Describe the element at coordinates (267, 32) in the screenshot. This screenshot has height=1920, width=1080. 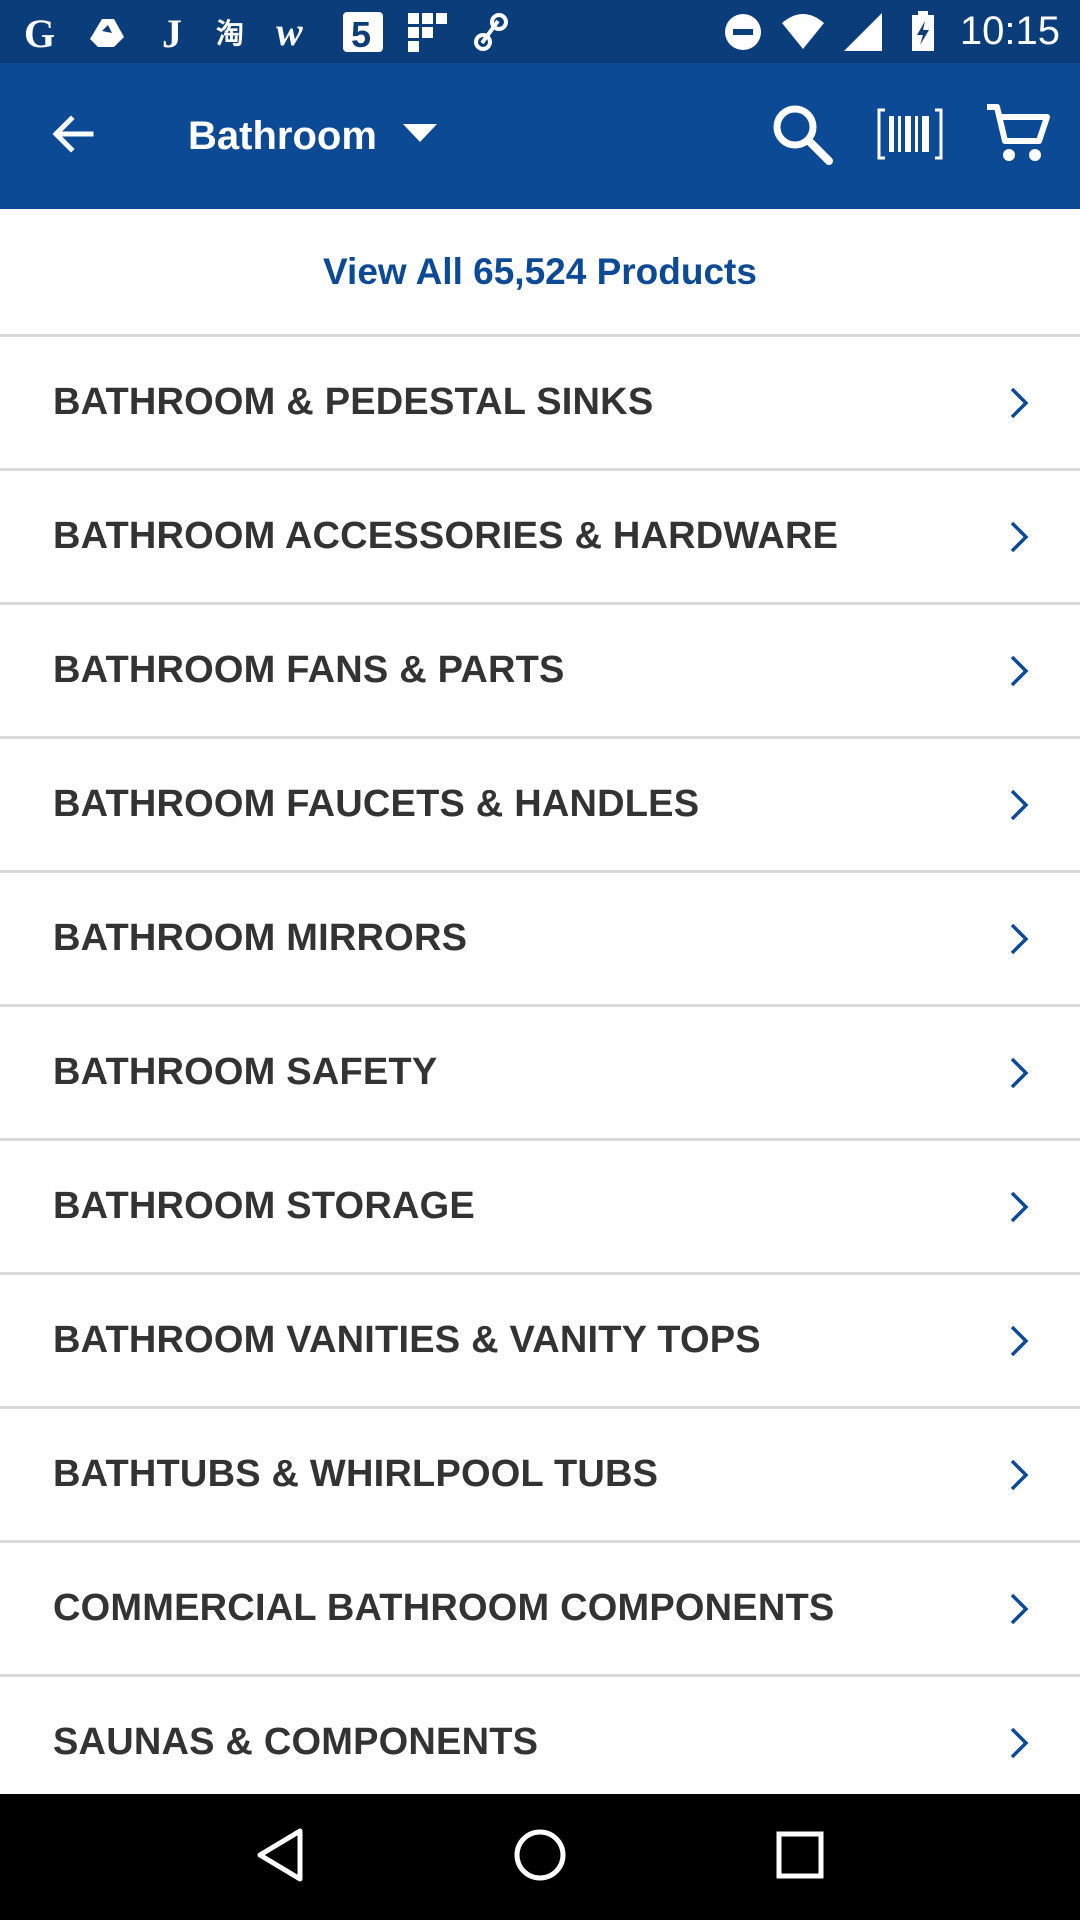
I see `notification-icons: G J 淘 w 5` at that location.